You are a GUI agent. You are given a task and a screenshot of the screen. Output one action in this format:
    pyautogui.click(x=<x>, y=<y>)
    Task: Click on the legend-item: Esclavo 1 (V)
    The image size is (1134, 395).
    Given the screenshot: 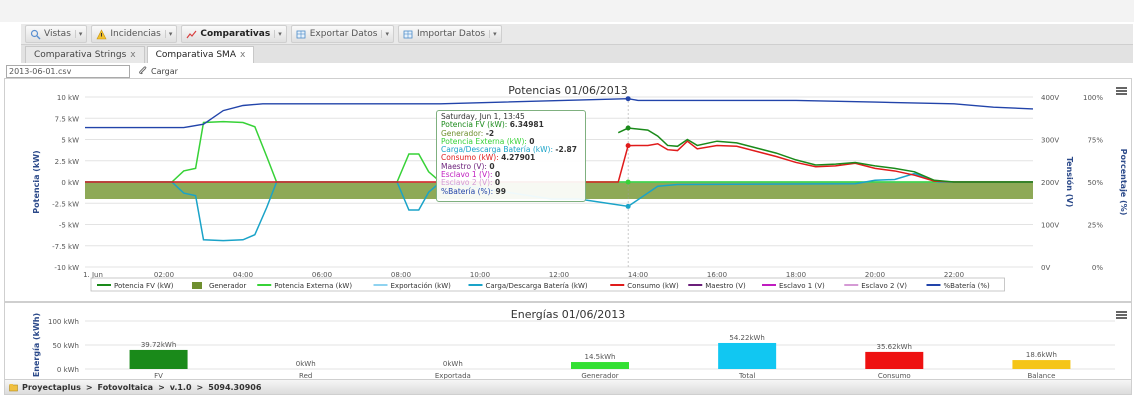 What is the action you would take?
    pyautogui.click(x=793, y=286)
    